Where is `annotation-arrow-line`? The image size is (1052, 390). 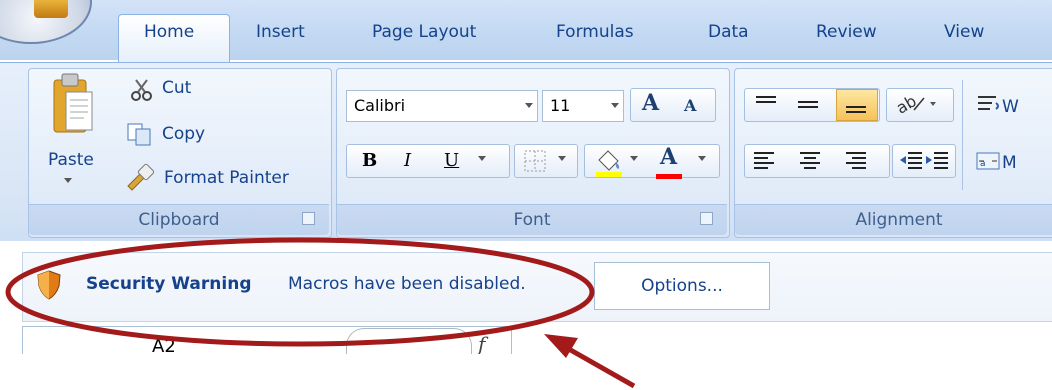 annotation-arrow-line is located at coordinates (597, 365).